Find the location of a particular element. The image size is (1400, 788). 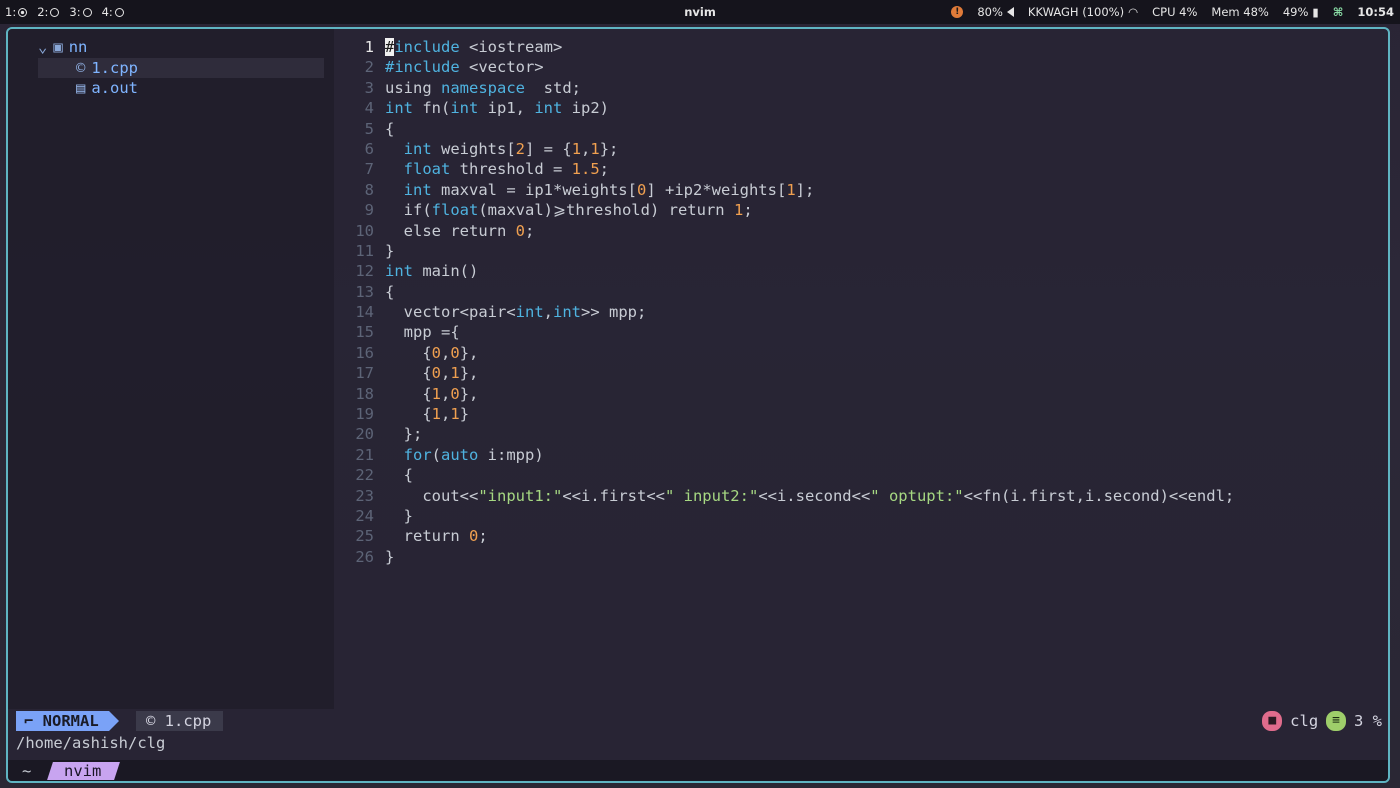

c-file-icon: © is located at coordinates (155, 721).